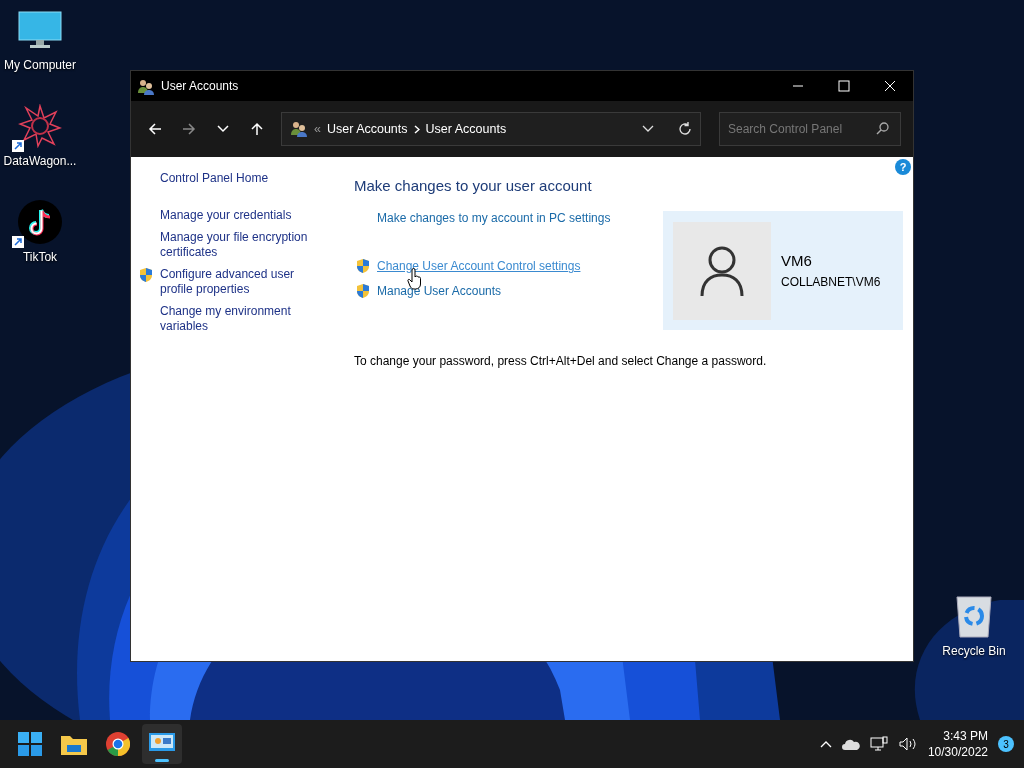  I want to click on clock-time: 3:43 PM, so click(965, 736).